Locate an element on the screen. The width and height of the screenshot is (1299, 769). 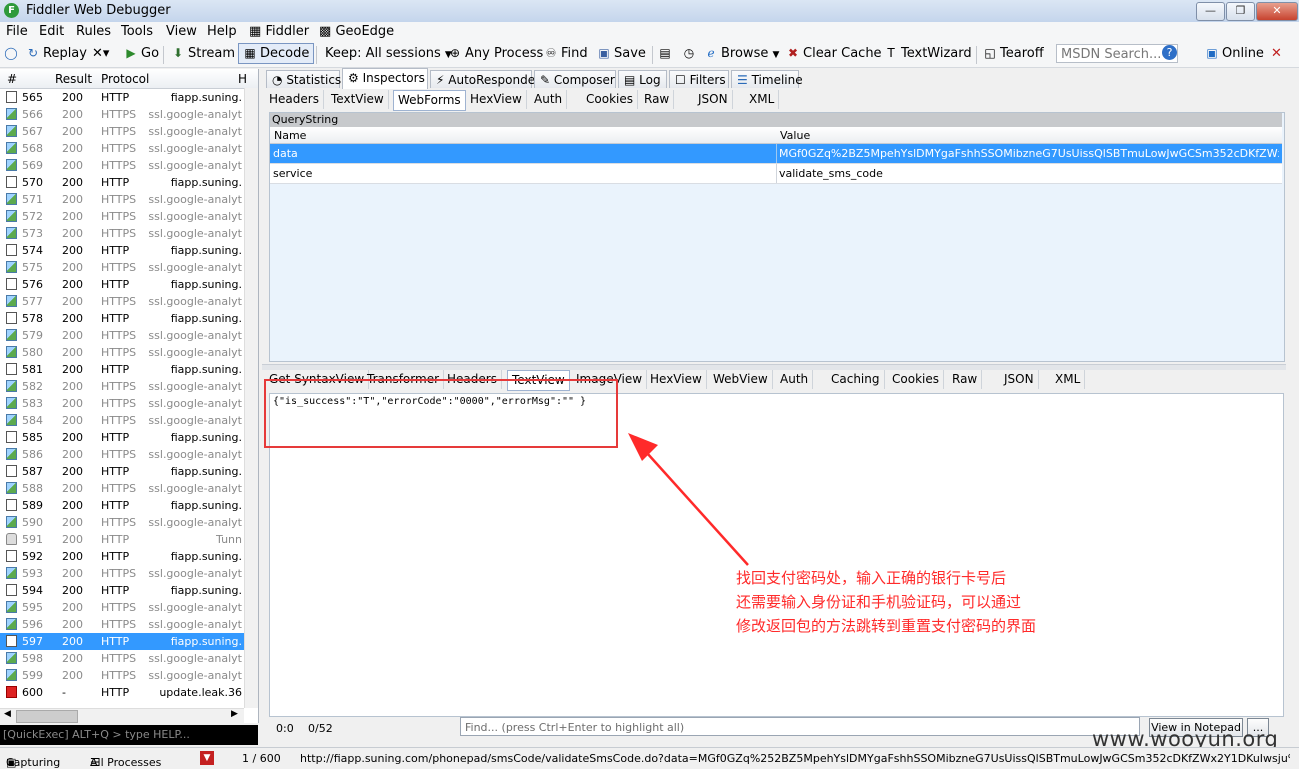
clear-cache-button: ✖ Clear Cache is located at coordinates (834, 53).